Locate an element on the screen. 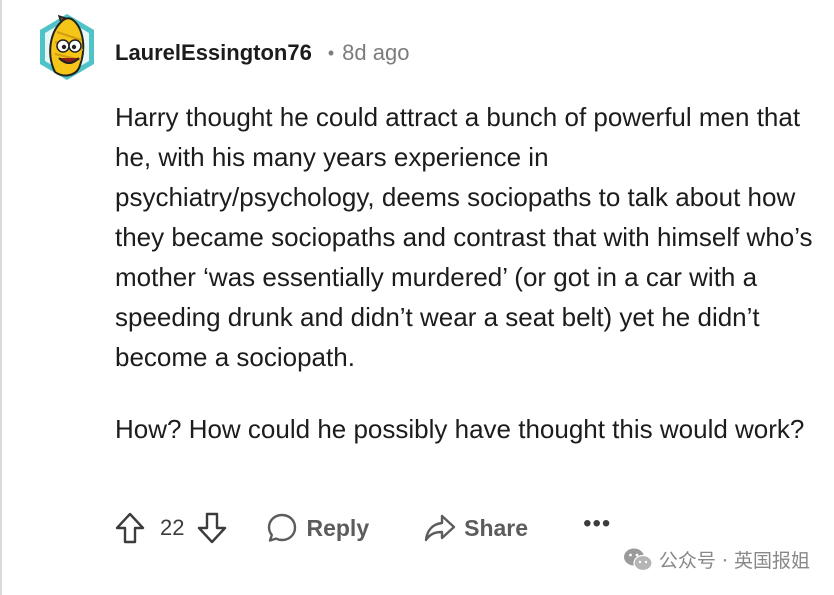 The height and width of the screenshot is (595, 834). arrow-up-icon is located at coordinates (130, 528).